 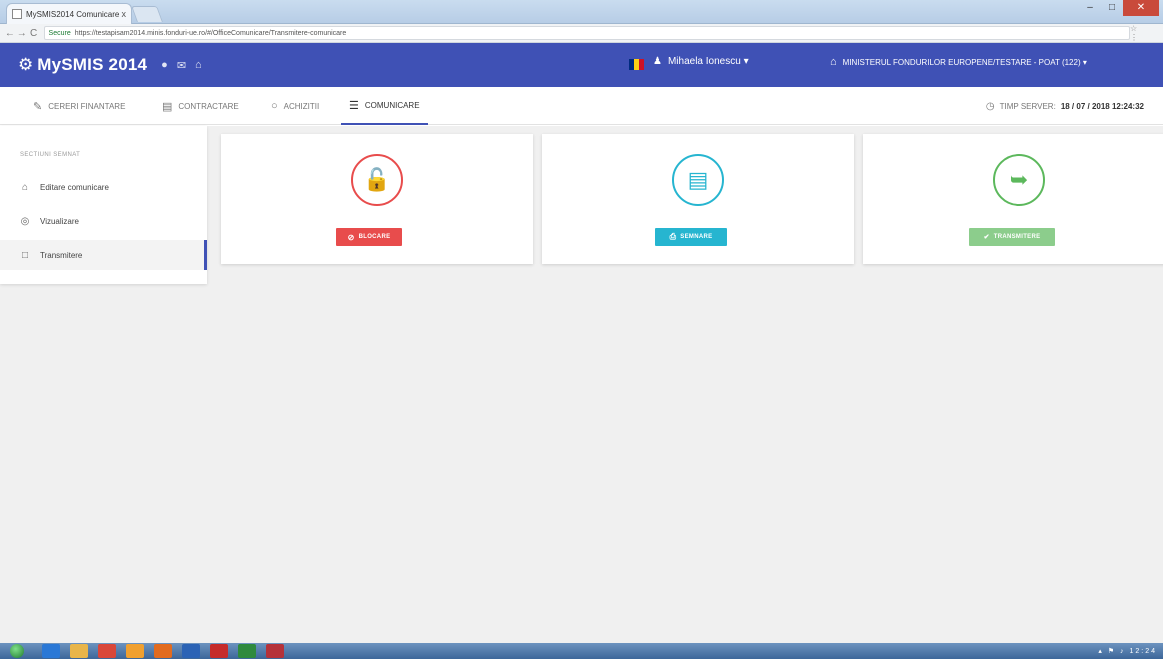 What do you see at coordinates (103, 221) in the screenshot?
I see `sidebar-item-vizualizare: ◎ Vizualizare` at bounding box center [103, 221].